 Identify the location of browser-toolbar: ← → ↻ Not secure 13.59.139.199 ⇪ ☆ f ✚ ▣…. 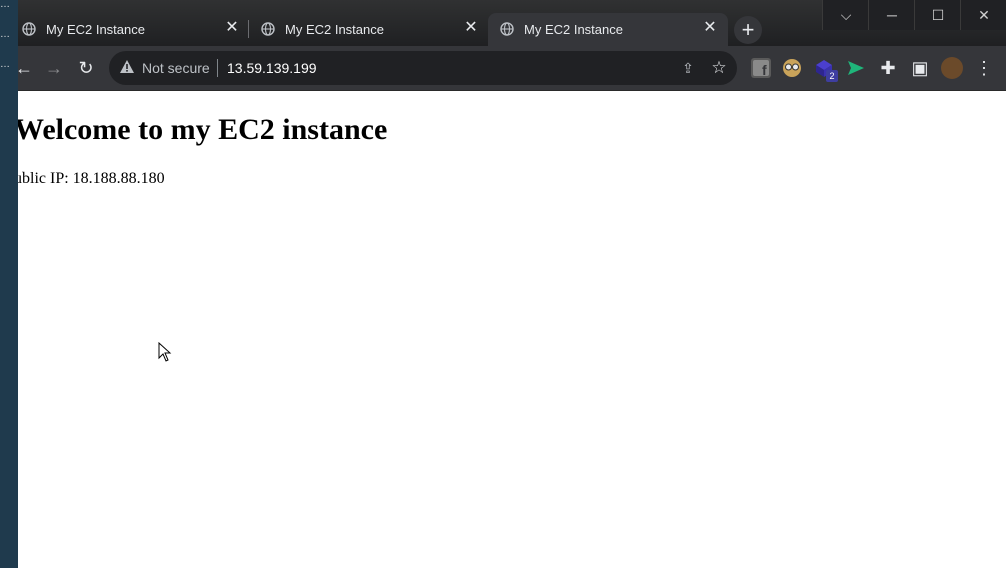
(503, 68).